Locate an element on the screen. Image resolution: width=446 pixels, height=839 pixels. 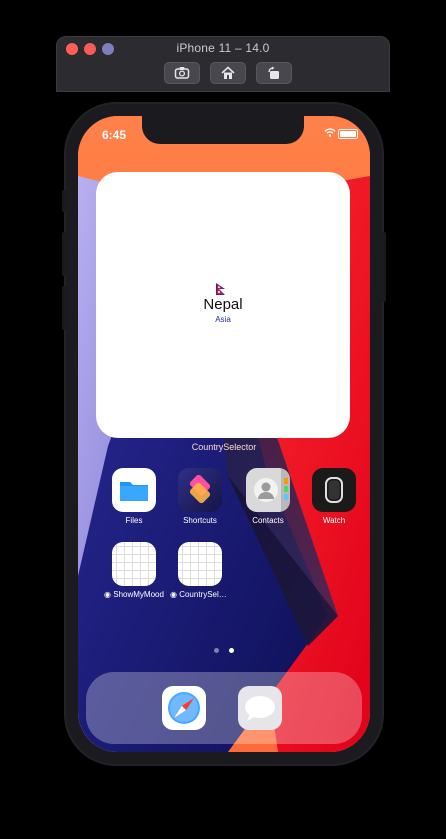
app-label: Files is located at coordinates (134, 520).